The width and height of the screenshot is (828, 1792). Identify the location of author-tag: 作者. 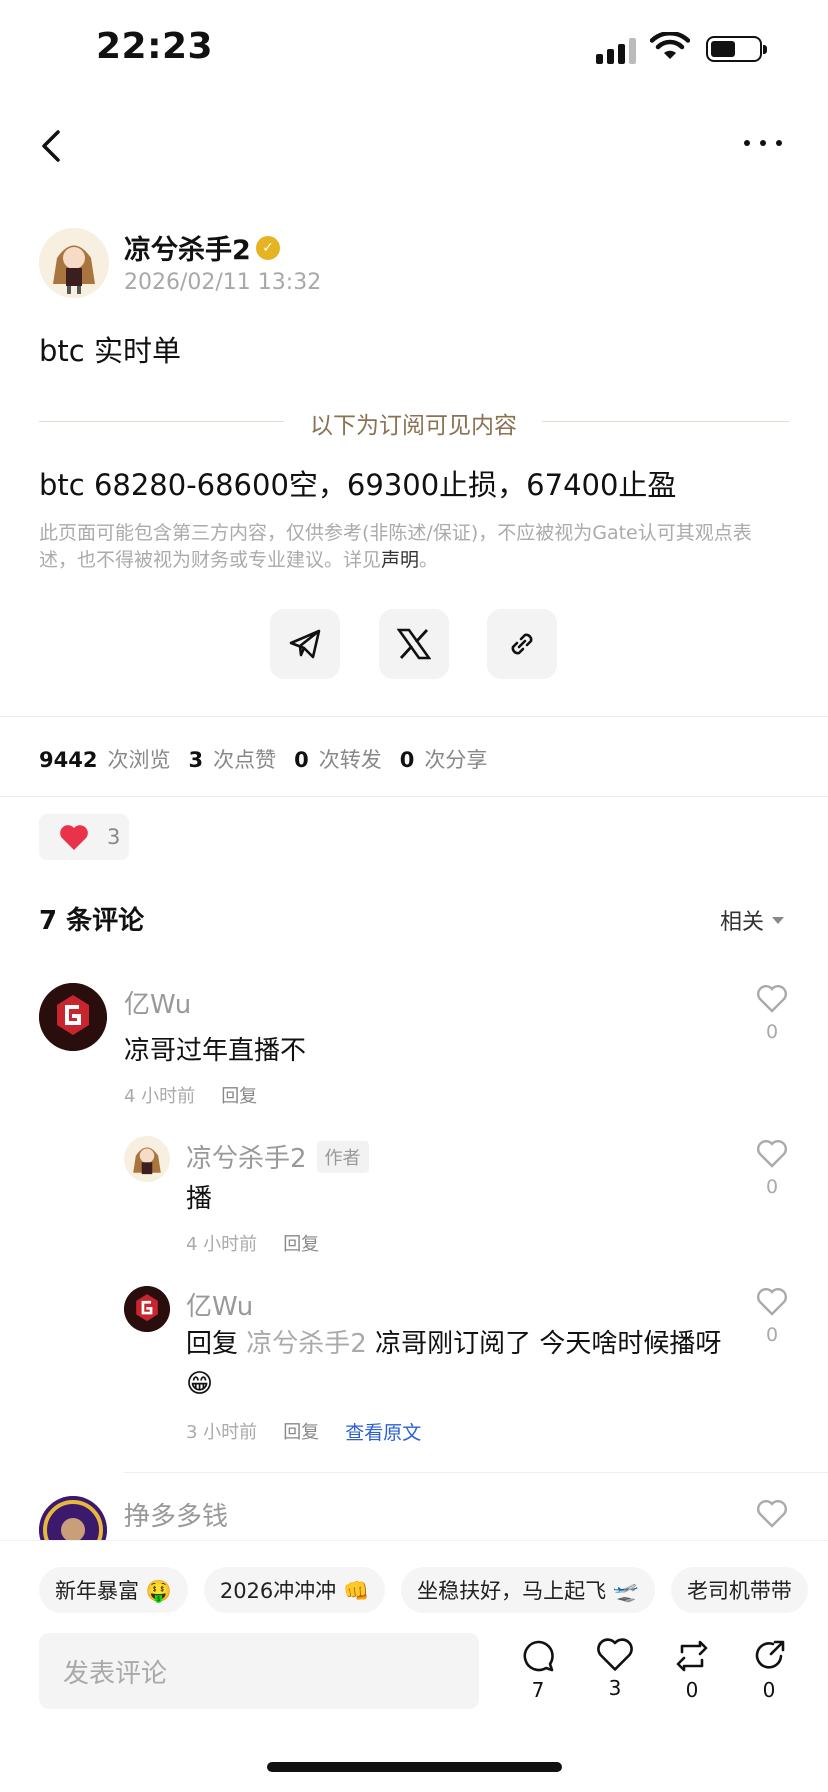
(342, 1156).